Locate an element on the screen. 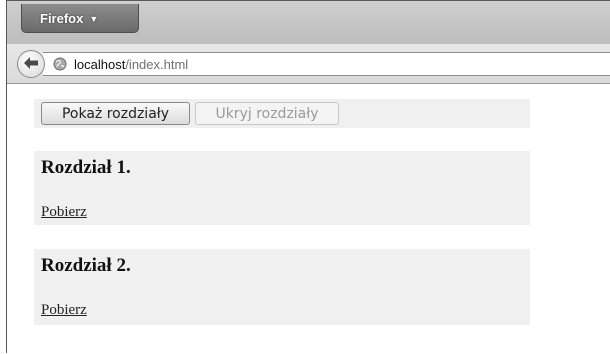 The height and width of the screenshot is (354, 610). arrow-left-icon is located at coordinates (31, 64).